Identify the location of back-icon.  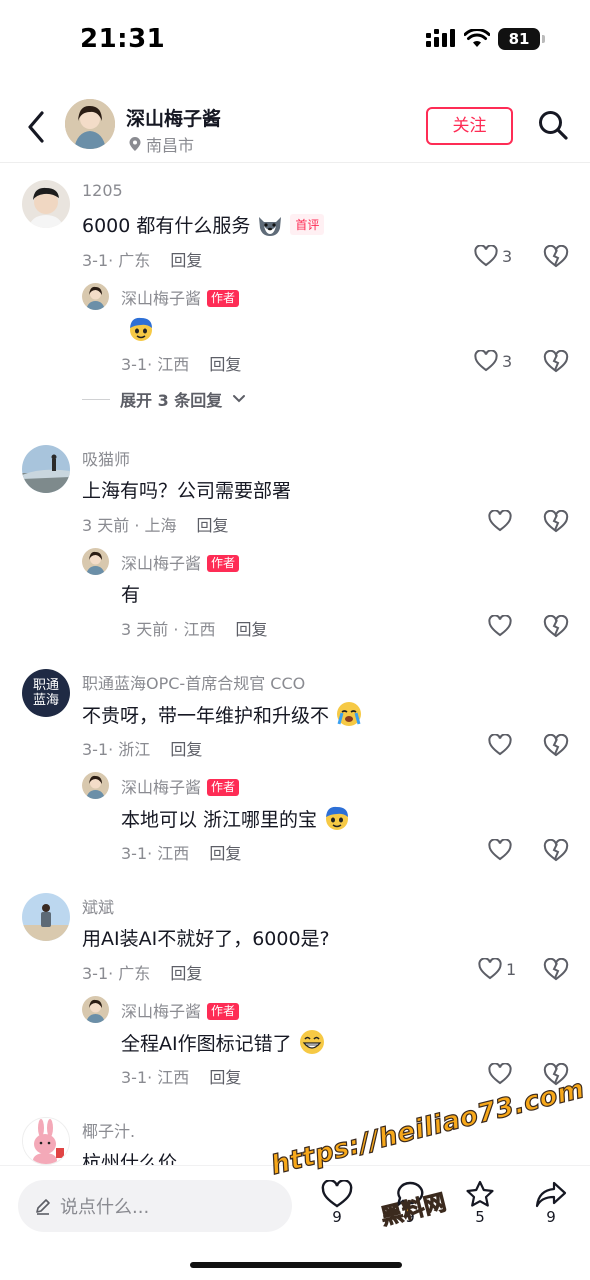
(37, 127).